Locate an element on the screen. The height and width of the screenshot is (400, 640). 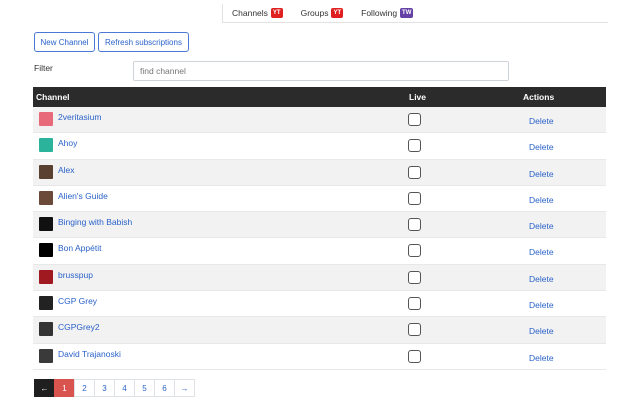
channel-link: CGP Grey is located at coordinates (77, 301).